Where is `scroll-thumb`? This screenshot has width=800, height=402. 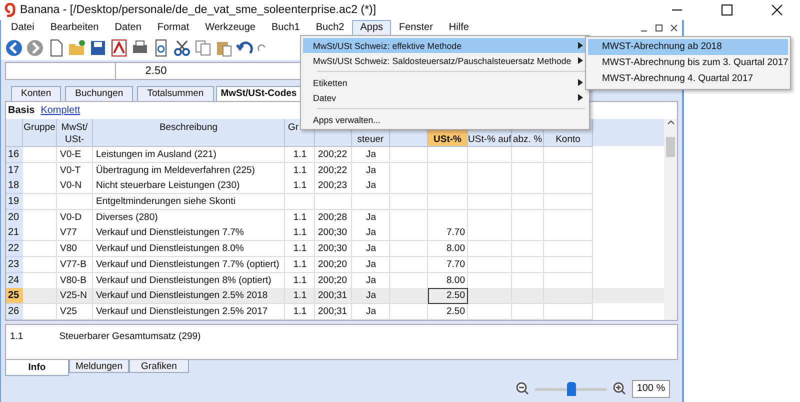 scroll-thumb is located at coordinates (670, 147).